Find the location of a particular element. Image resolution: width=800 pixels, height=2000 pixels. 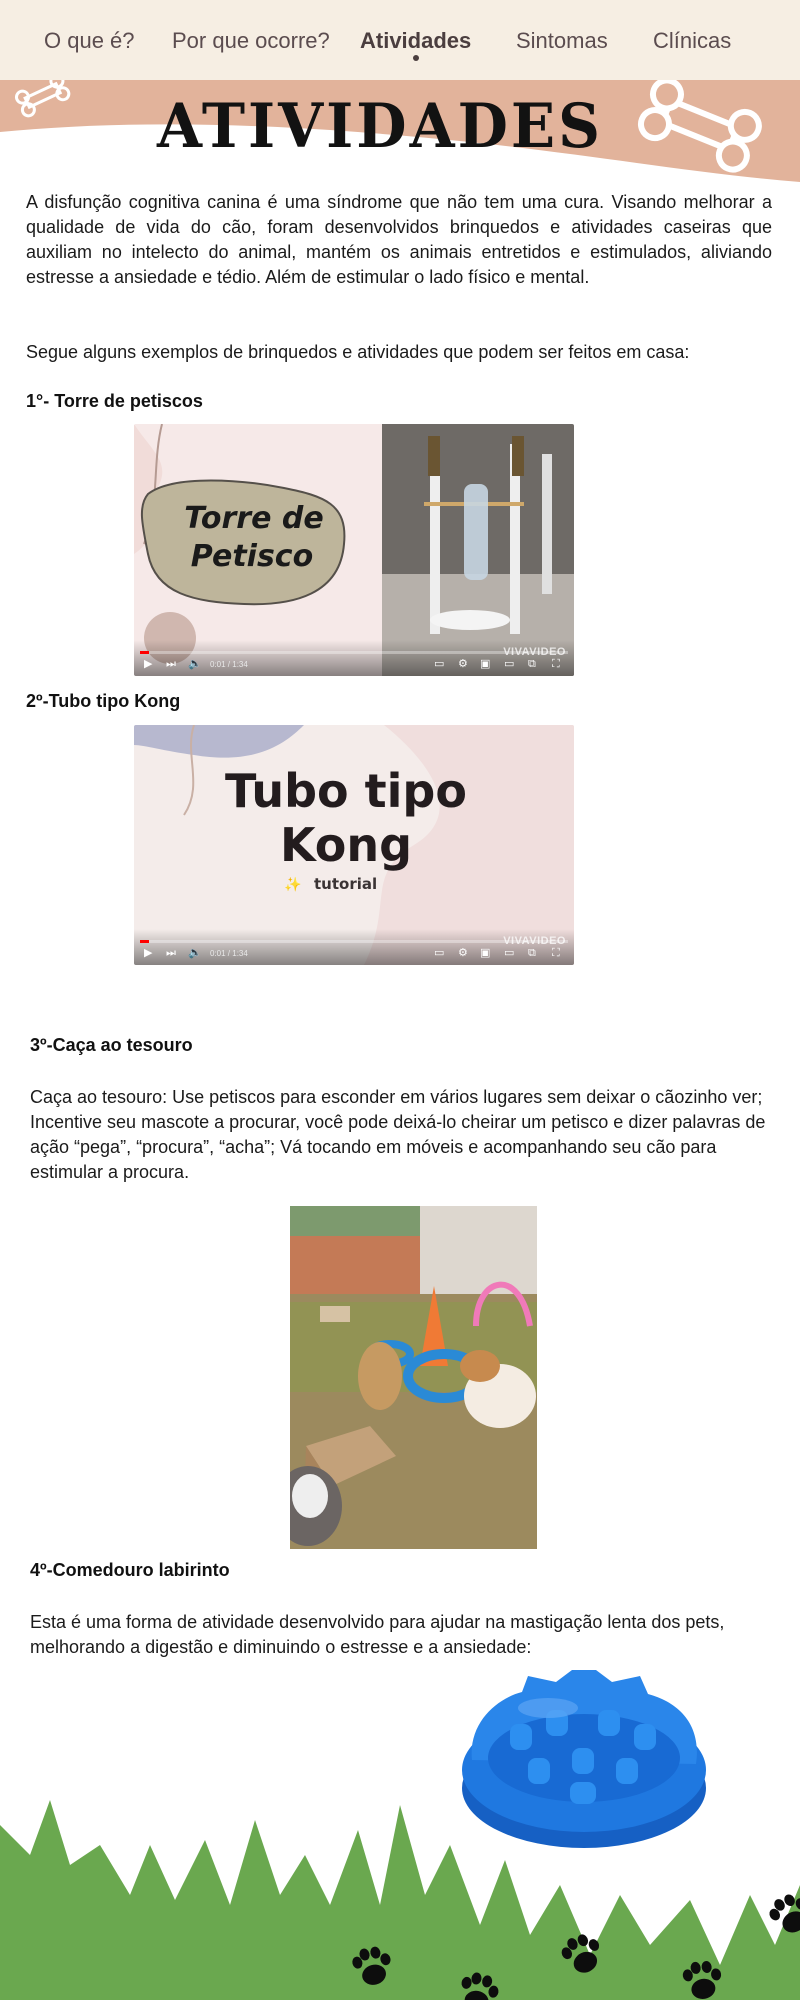

video-subtitle: tutorial is located at coordinates (345, 884).